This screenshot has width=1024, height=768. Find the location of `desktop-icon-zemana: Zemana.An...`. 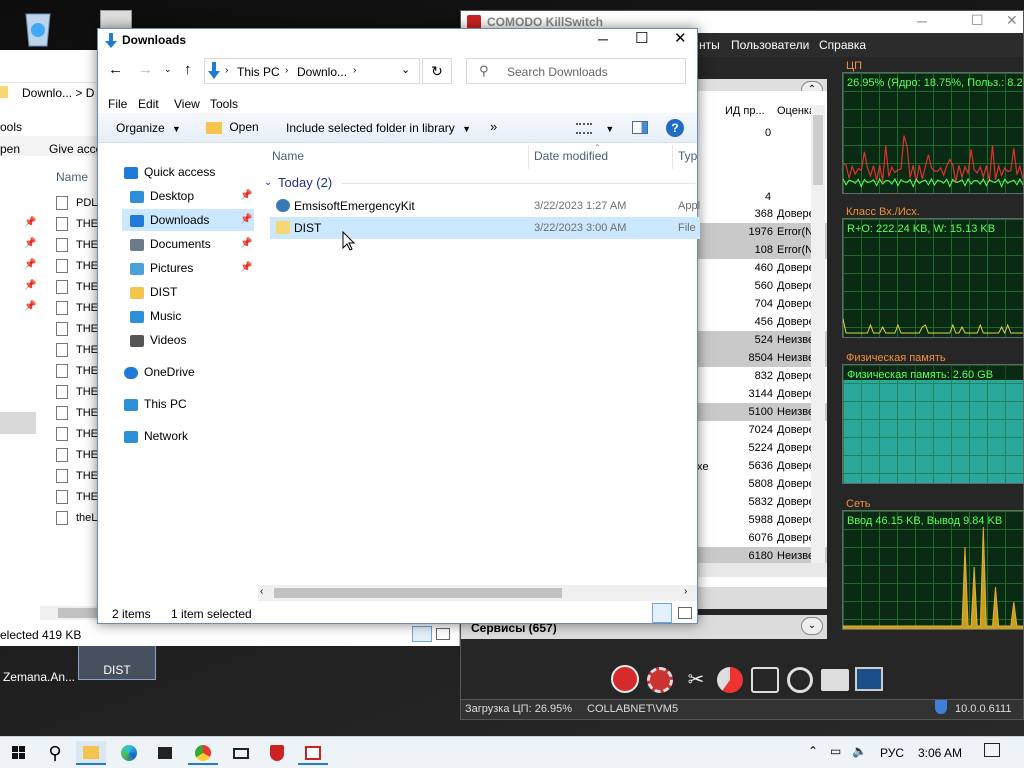

desktop-icon-zemana: Zemana.An... is located at coordinates (39, 666).